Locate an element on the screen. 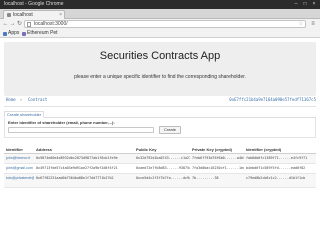 This screenshot has width=320, height=240. breadcrumb-home-link: Home is located at coordinates (11, 100).